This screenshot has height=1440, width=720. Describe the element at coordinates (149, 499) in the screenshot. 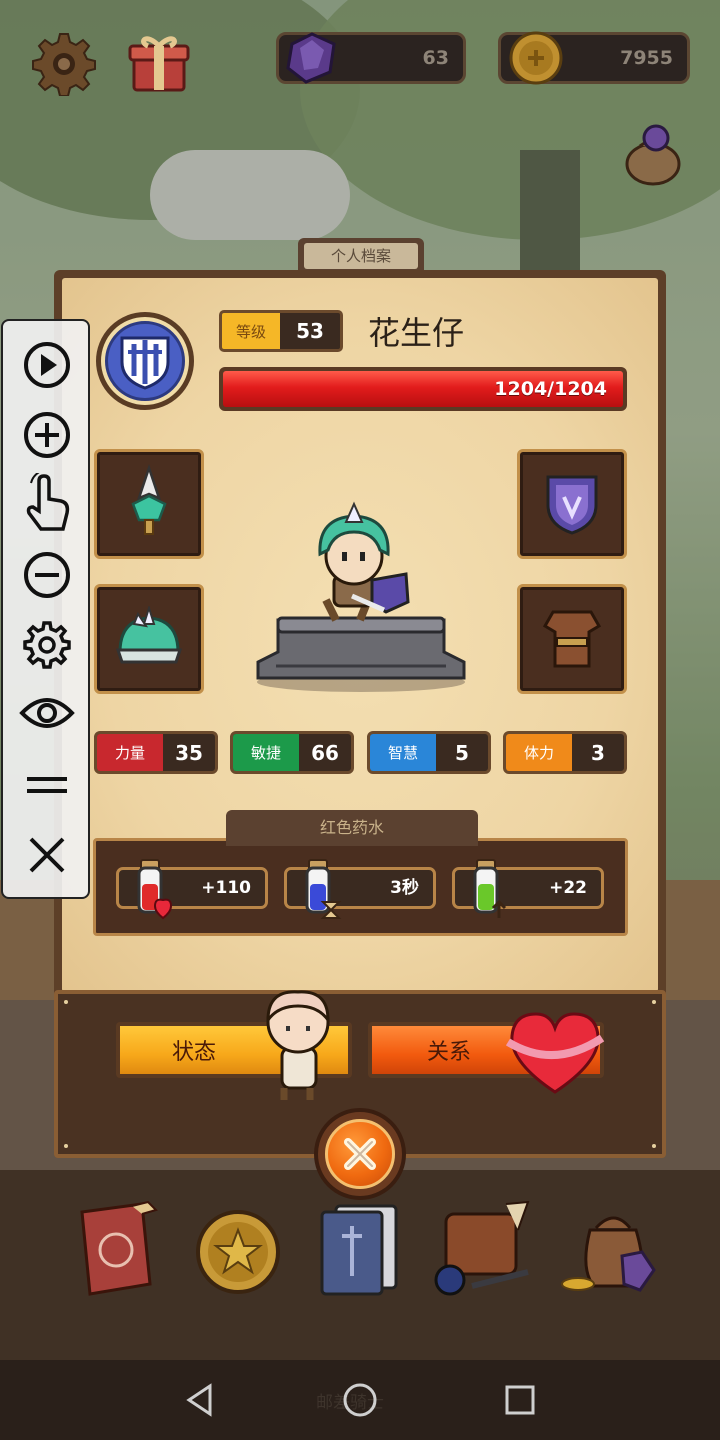

I see `spear-icon` at that location.